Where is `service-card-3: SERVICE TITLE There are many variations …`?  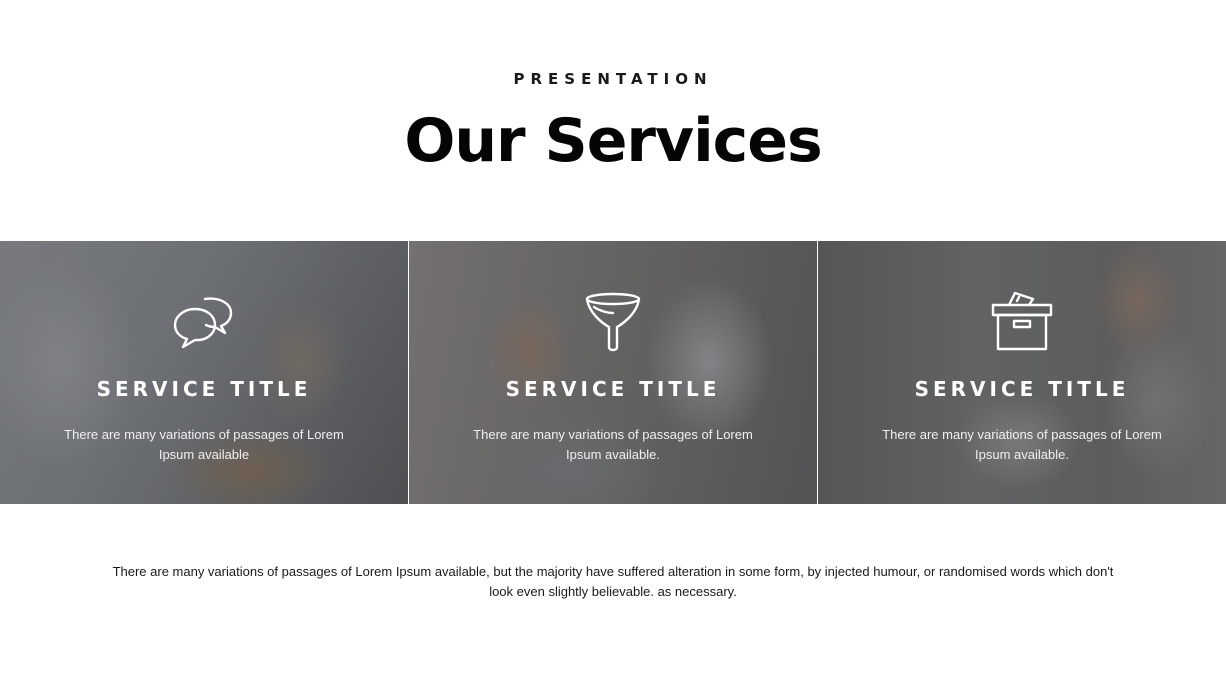
service-card-3: SERVICE TITLE There are many variations … is located at coordinates (1021, 372).